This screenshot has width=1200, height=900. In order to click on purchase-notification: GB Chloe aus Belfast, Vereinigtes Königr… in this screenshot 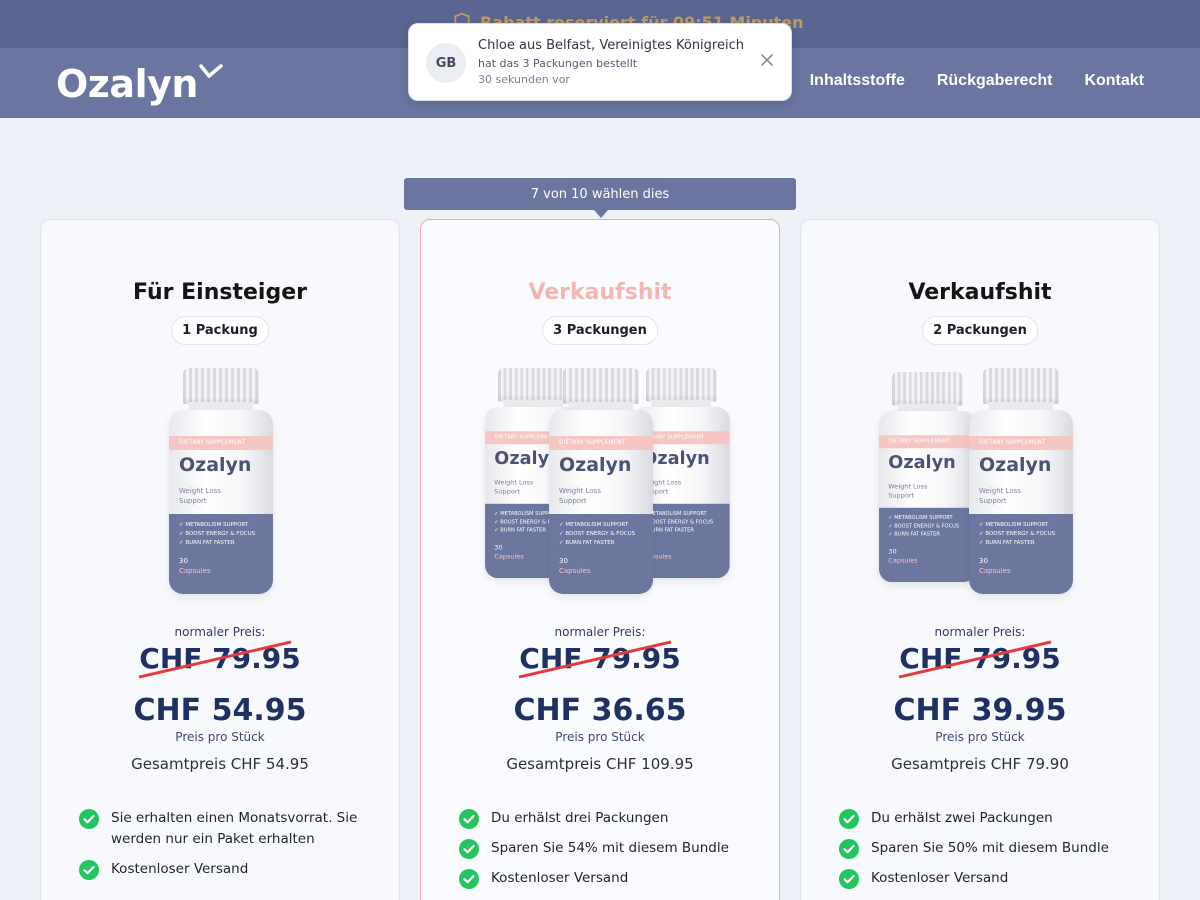, I will do `click(600, 62)`.